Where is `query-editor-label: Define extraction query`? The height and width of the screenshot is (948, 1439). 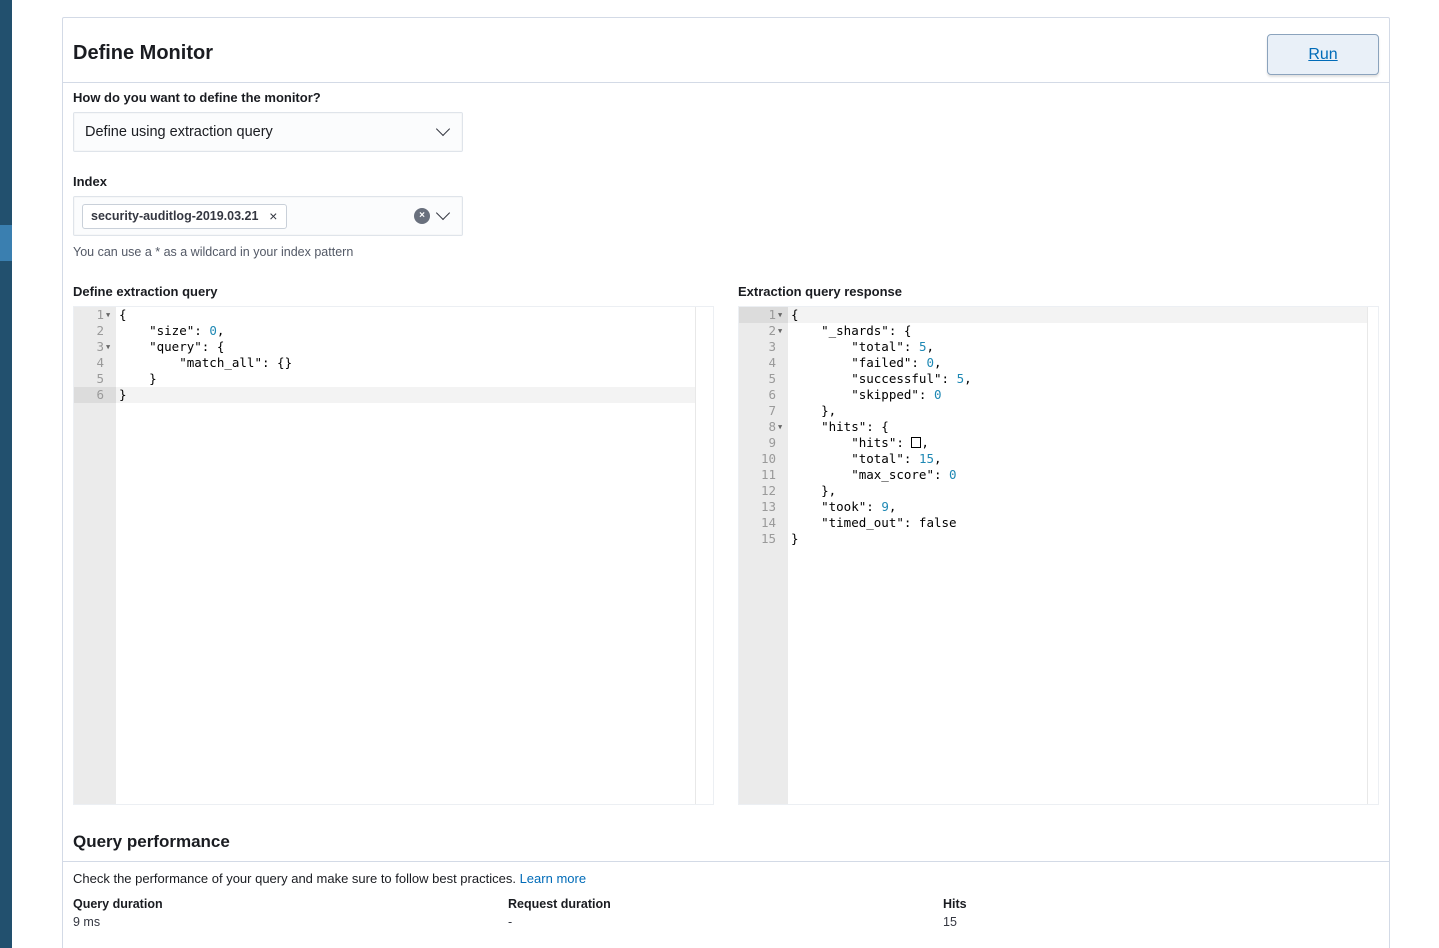
query-editor-label: Define extraction query is located at coordinates (145, 291).